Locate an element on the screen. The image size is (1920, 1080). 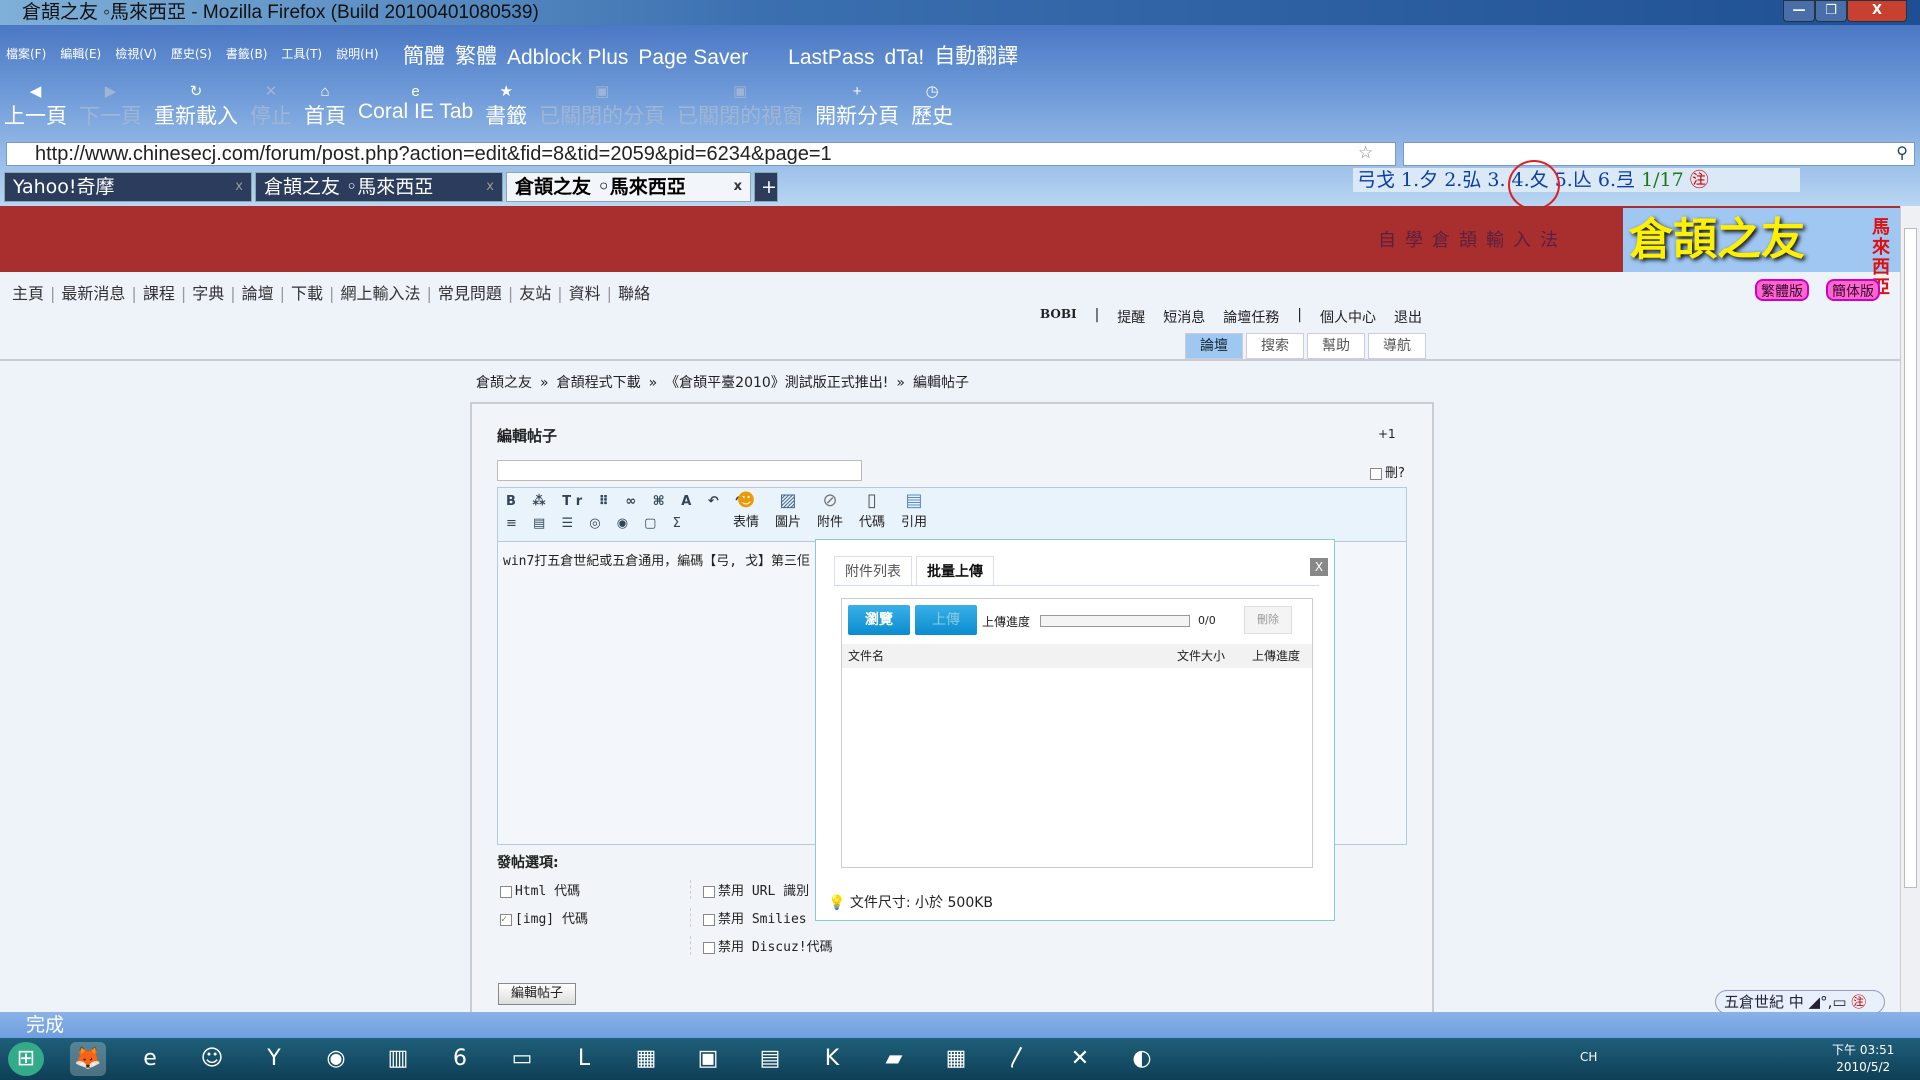
emoticon-button: ☻ 表情 is located at coordinates (746, 510).